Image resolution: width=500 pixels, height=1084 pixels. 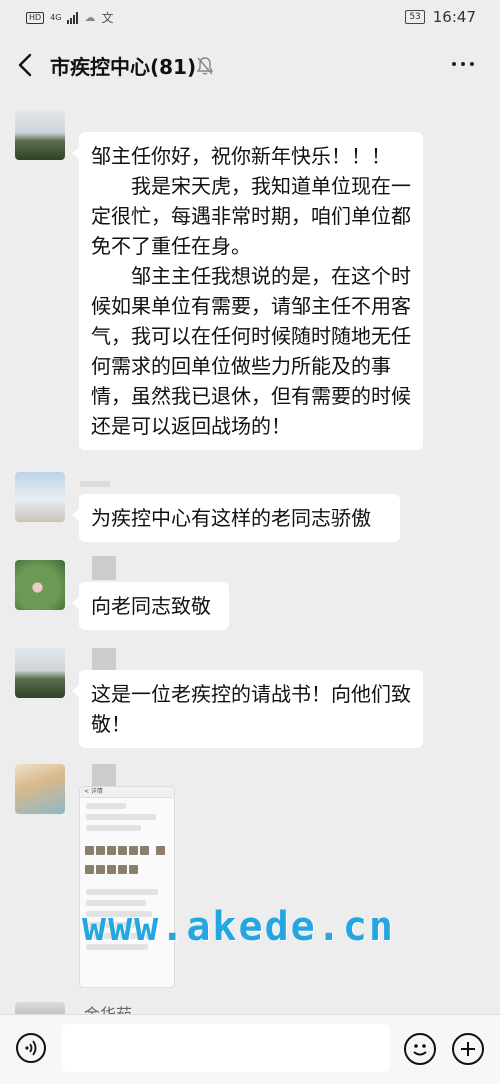 What do you see at coordinates (463, 64) in the screenshot?
I see `more-options-icon` at bounding box center [463, 64].